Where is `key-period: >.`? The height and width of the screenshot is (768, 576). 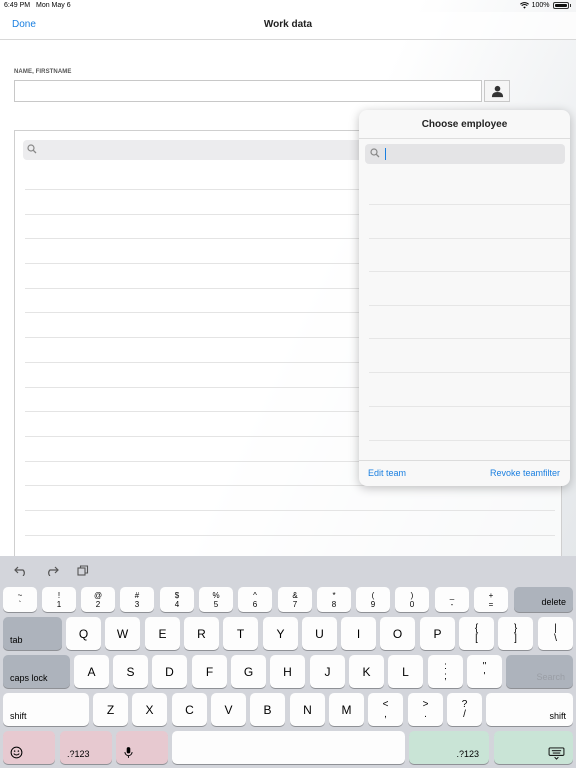 key-period: >. is located at coordinates (425, 709).